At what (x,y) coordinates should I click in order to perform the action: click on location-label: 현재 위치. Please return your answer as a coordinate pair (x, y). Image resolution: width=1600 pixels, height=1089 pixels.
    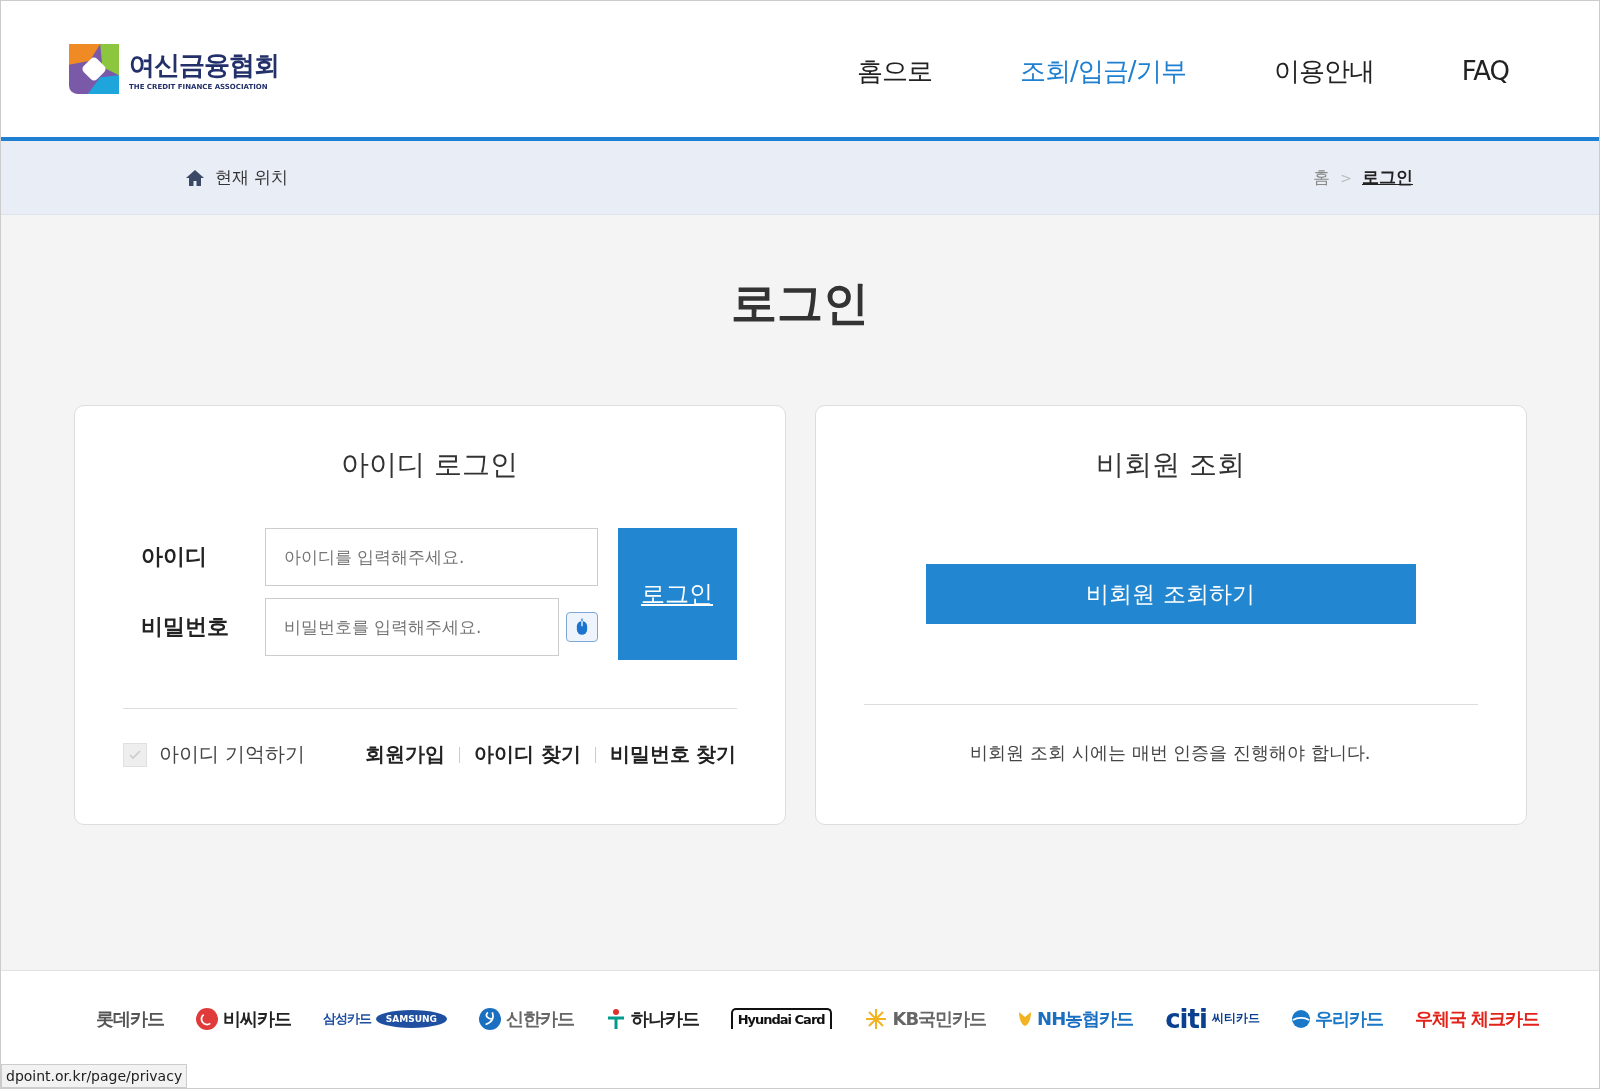
    Looking at the image, I should click on (252, 177).